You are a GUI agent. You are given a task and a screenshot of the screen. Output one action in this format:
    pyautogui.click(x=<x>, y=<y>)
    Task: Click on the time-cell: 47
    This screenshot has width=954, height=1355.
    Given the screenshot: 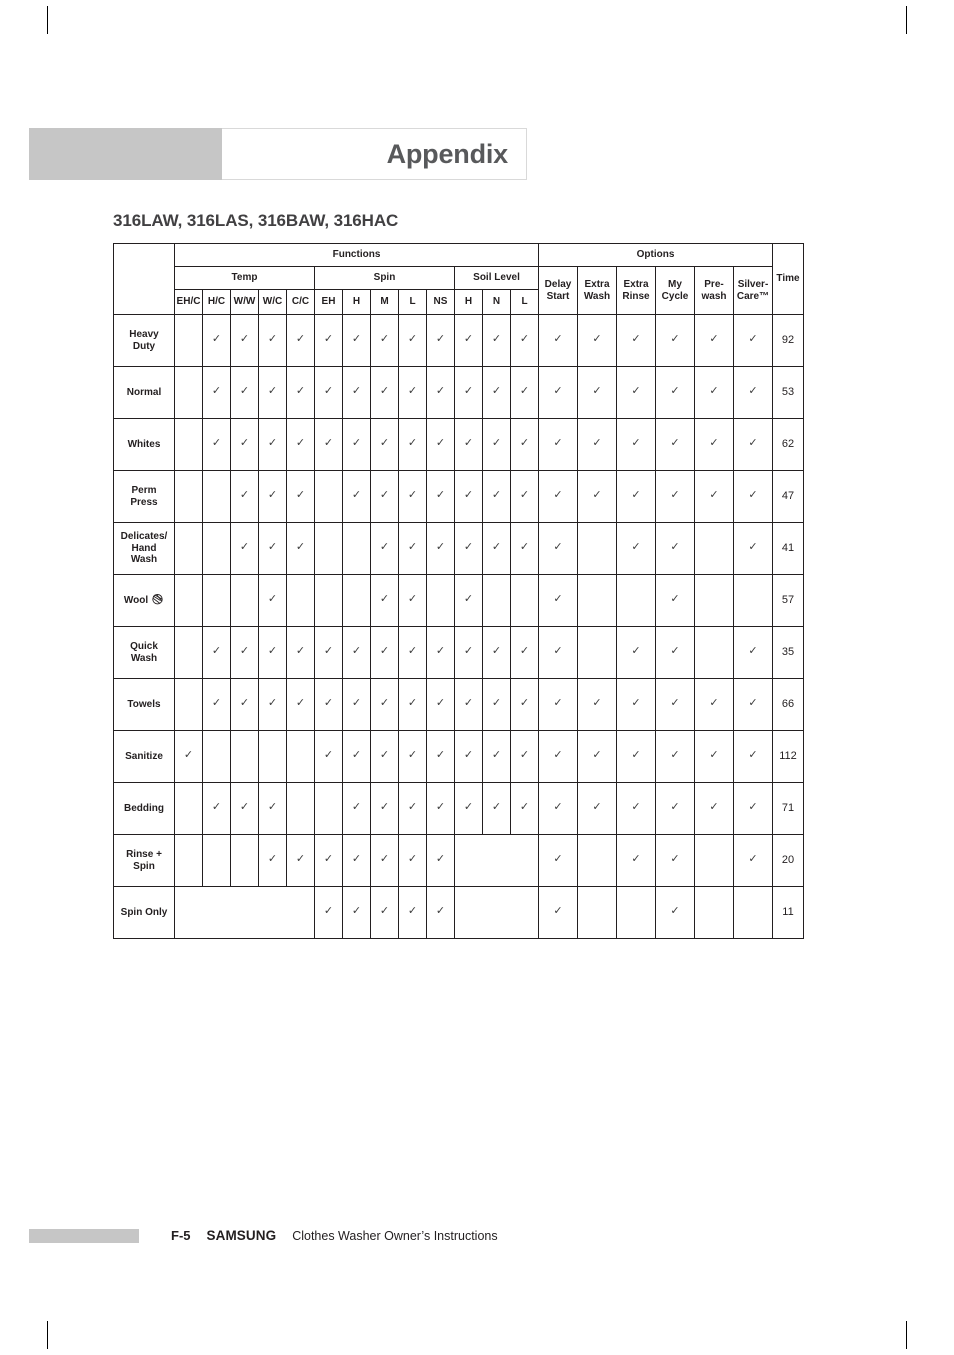 What is the action you would take?
    pyautogui.click(x=788, y=496)
    